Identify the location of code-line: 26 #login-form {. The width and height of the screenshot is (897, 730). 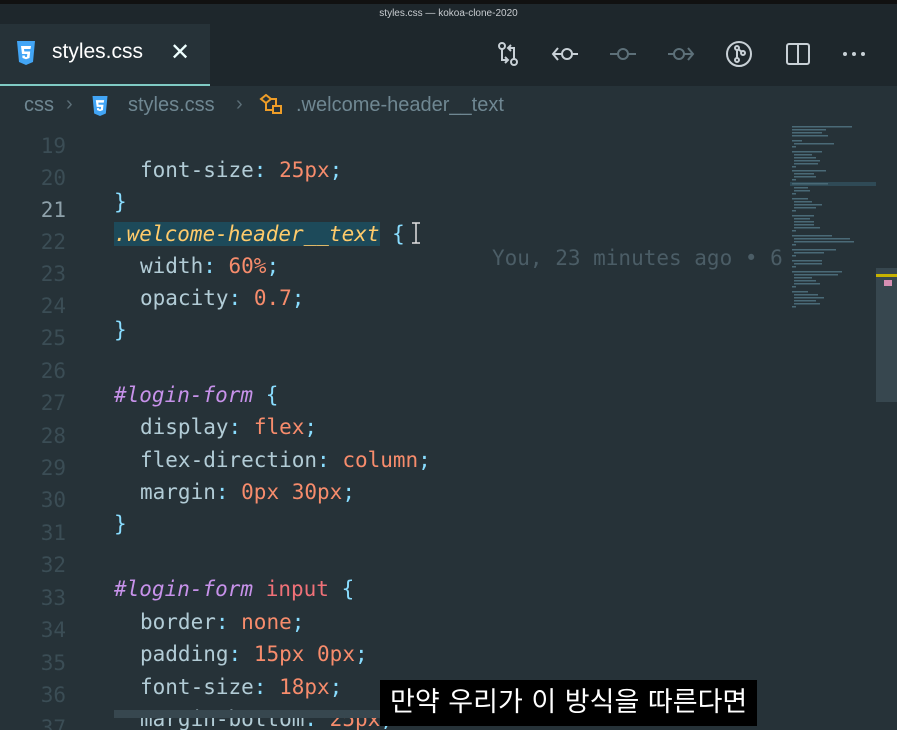
(395, 371).